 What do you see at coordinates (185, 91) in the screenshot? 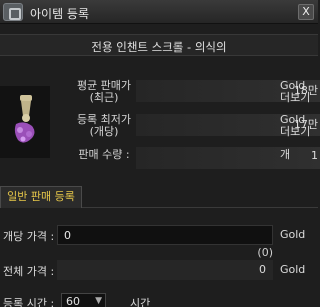
I see `avg-price-row: 평균 판매가 (최근) 18만 Gold 더보기` at bounding box center [185, 91].